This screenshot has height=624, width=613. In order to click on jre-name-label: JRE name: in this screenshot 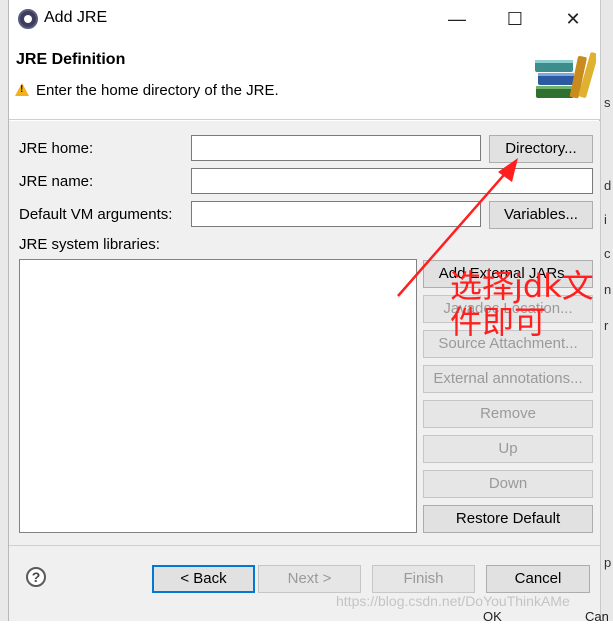, I will do `click(56, 181)`.